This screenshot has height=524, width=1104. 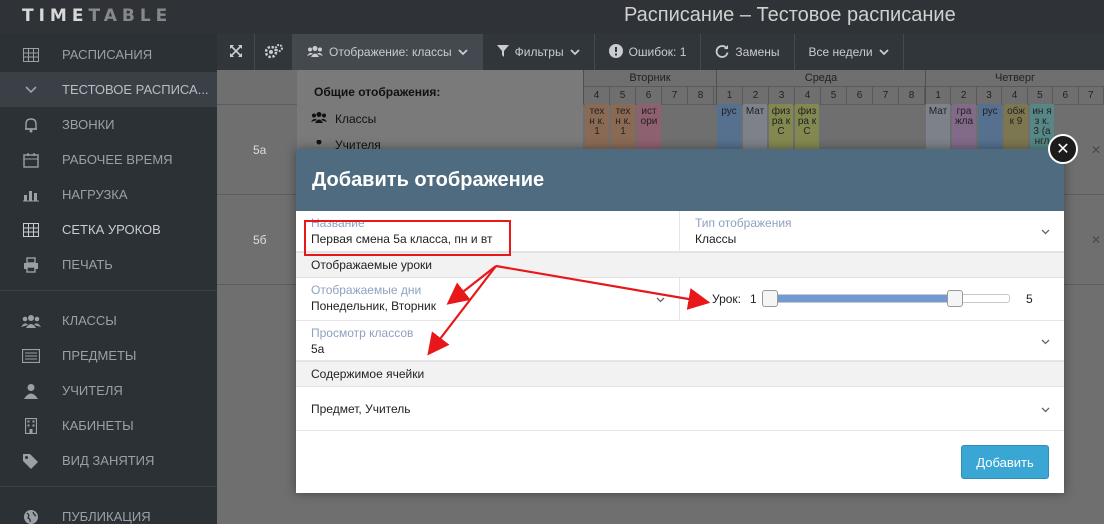 I want to click on lesson-cell: обж к 9, so click(x=1016, y=127).